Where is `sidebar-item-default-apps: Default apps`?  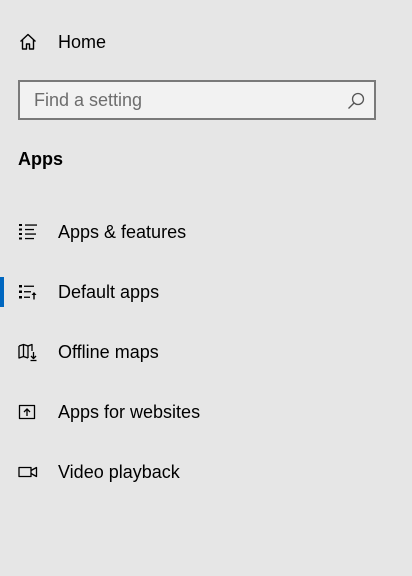
sidebar-item-default-apps: Default apps is located at coordinates (206, 292).